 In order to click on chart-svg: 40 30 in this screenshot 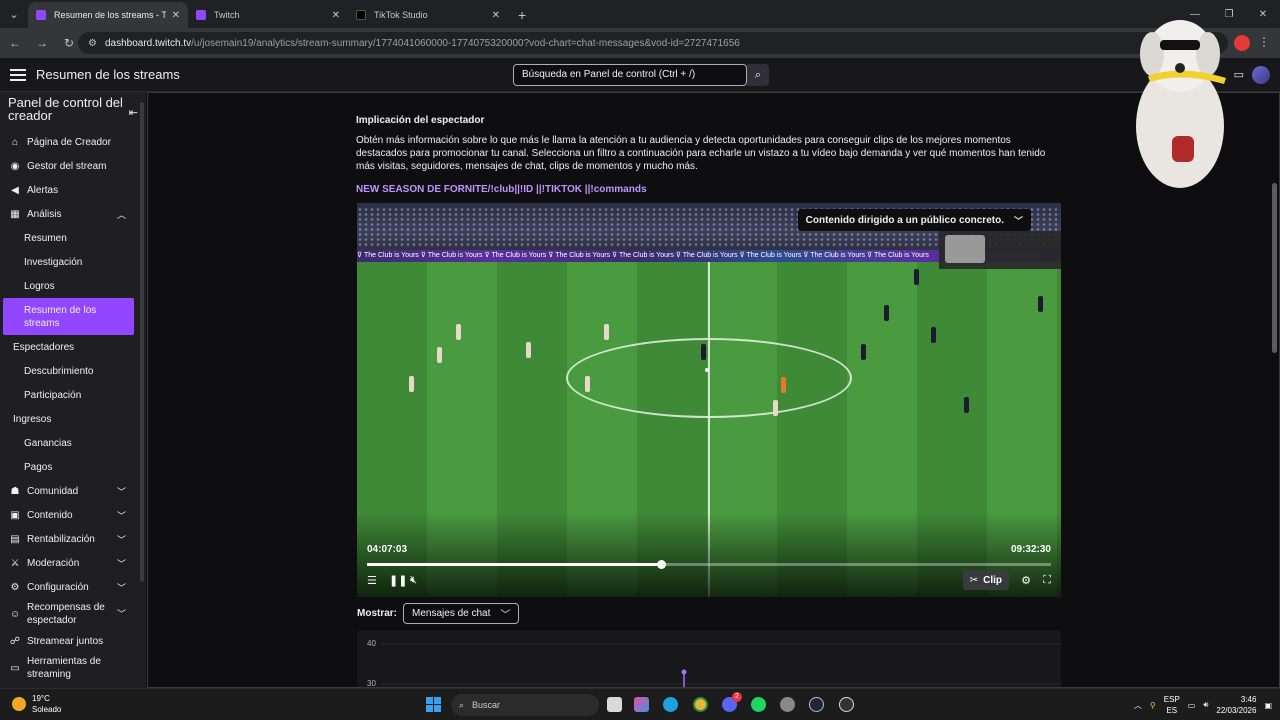, I will do `click(714, 663)`.